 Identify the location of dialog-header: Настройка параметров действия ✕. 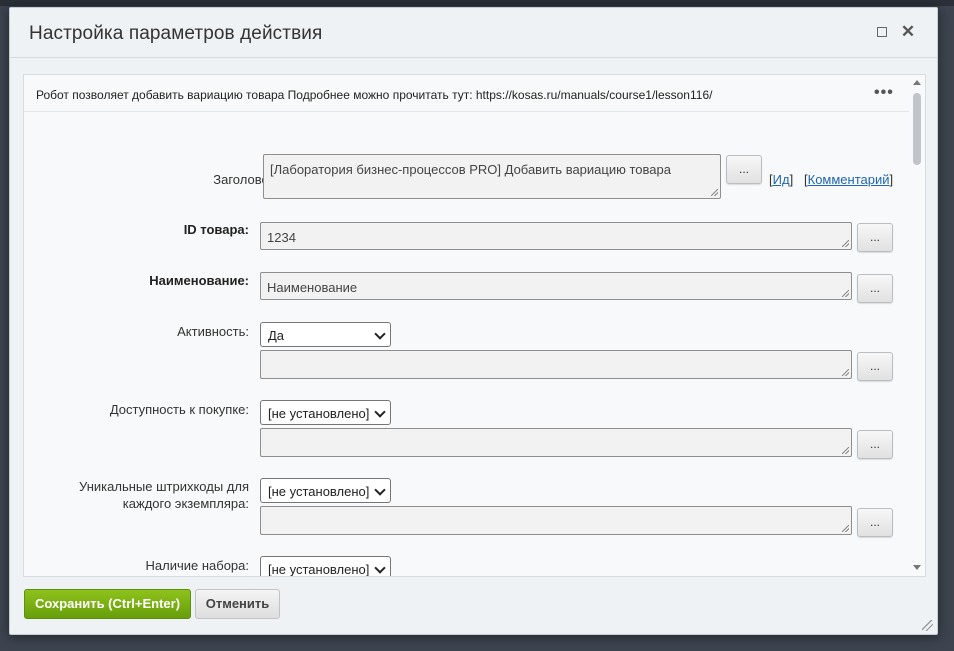
(473, 33).